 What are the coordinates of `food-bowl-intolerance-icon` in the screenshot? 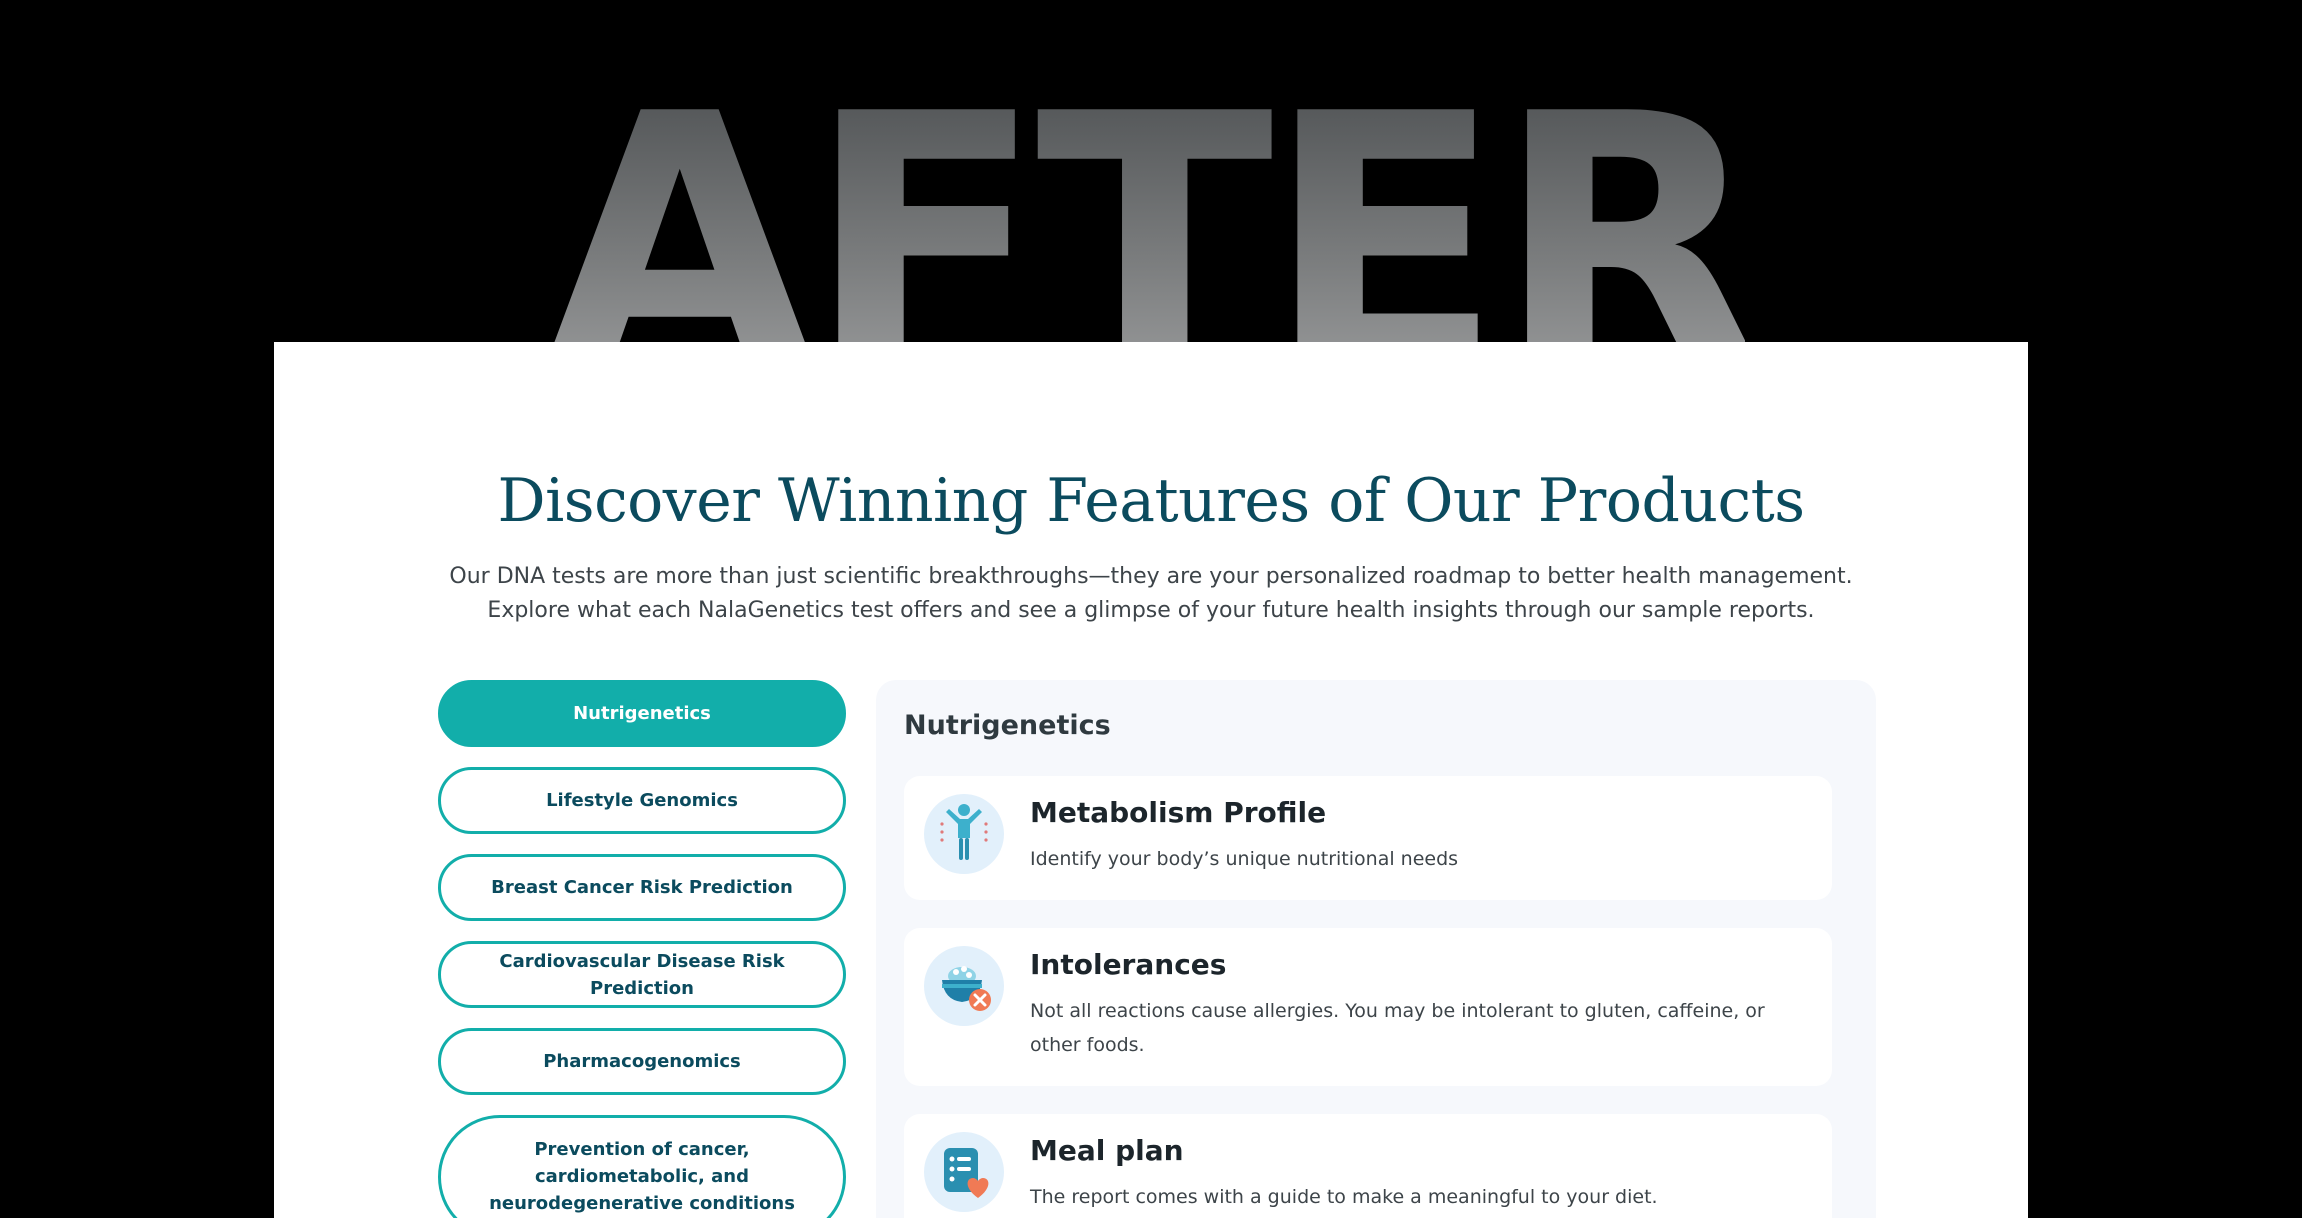 It's located at (964, 986).